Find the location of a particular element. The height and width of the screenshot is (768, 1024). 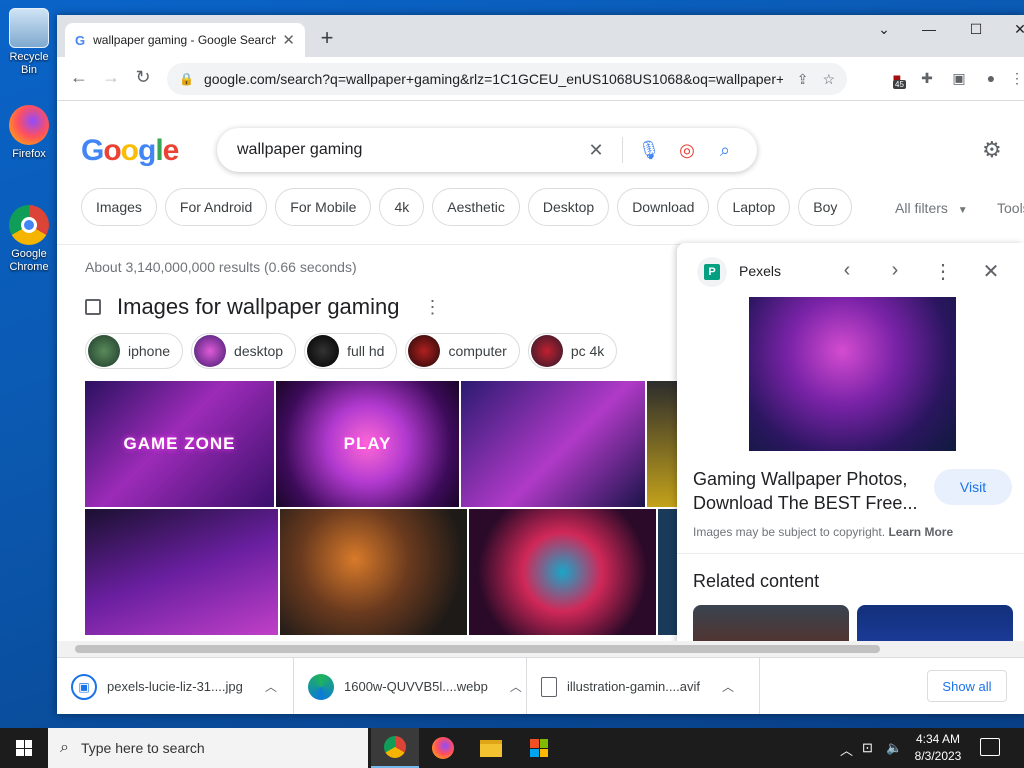

taskbar-firefox is located at coordinates (443, 748).